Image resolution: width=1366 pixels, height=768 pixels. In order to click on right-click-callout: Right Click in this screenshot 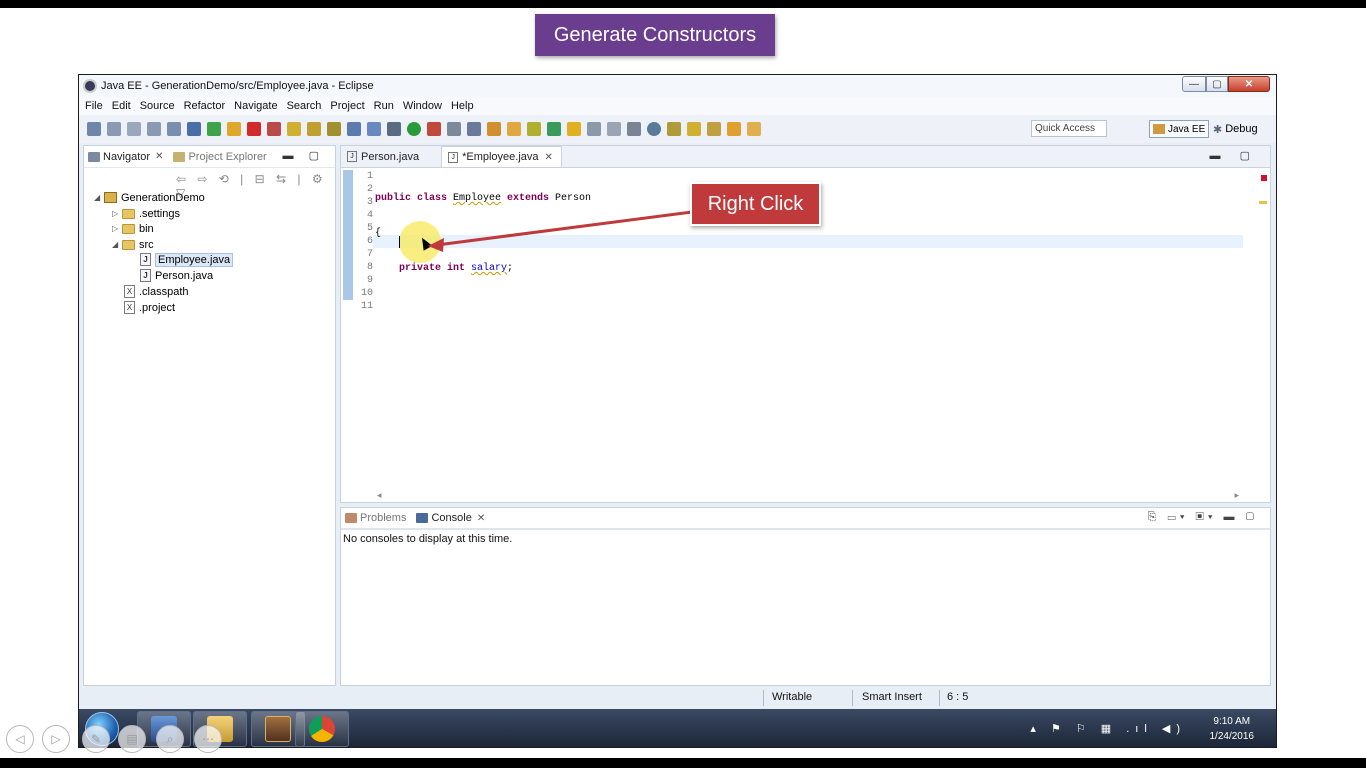, I will do `click(755, 204)`.